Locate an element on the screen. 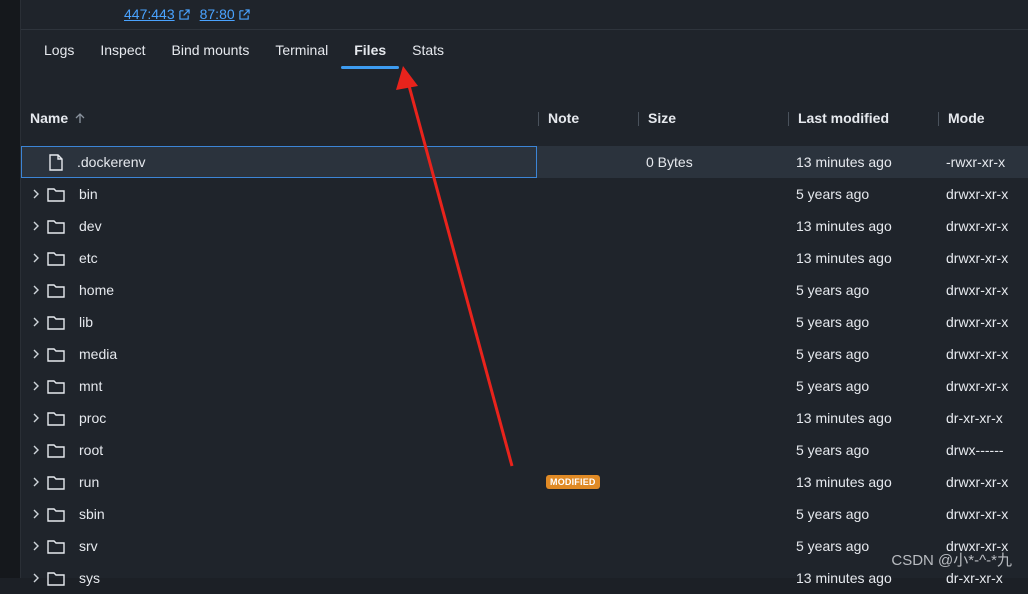  file-name: root is located at coordinates (91, 450).